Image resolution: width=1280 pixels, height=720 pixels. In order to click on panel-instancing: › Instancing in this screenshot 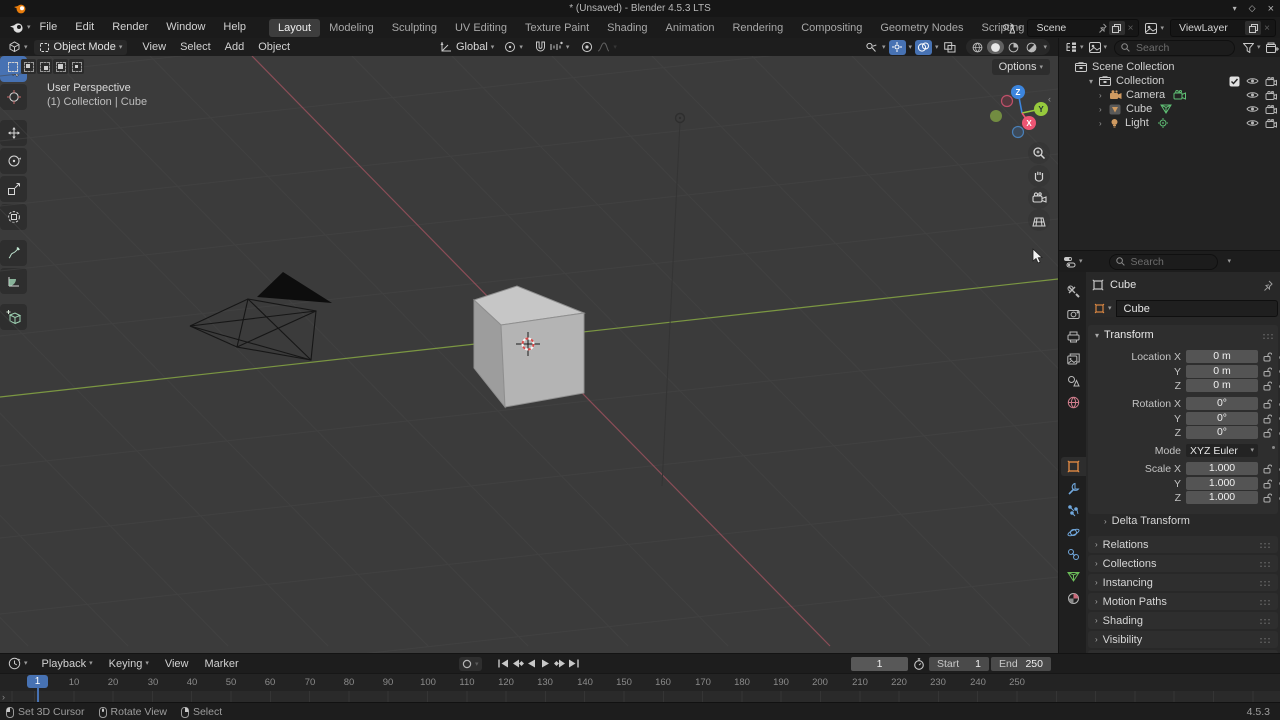, I will do `click(1183, 582)`.